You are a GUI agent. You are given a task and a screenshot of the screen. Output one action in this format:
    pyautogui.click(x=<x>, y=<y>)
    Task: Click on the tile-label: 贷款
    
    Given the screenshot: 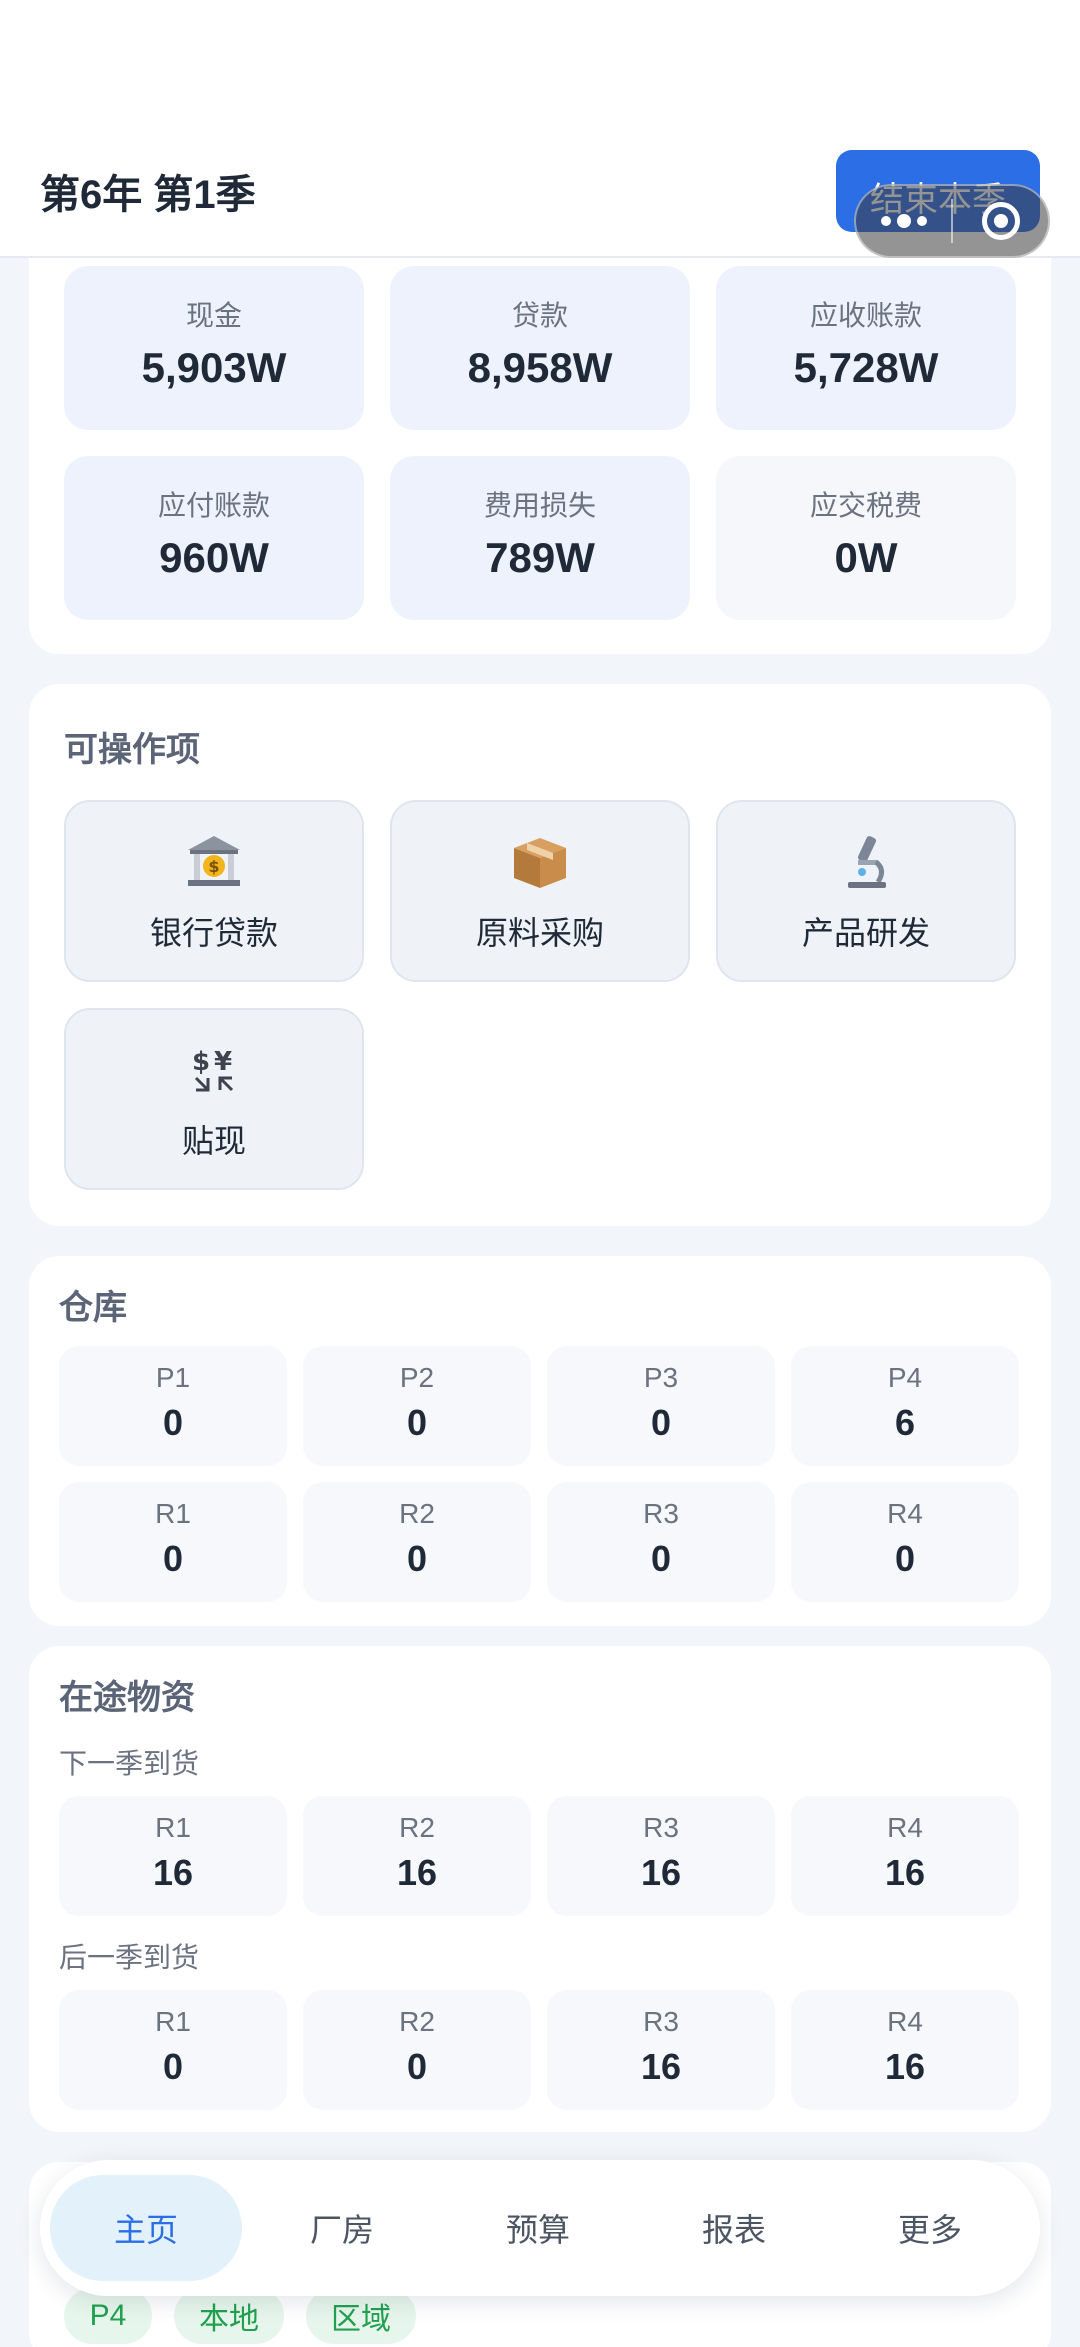 What is the action you would take?
    pyautogui.click(x=539, y=315)
    